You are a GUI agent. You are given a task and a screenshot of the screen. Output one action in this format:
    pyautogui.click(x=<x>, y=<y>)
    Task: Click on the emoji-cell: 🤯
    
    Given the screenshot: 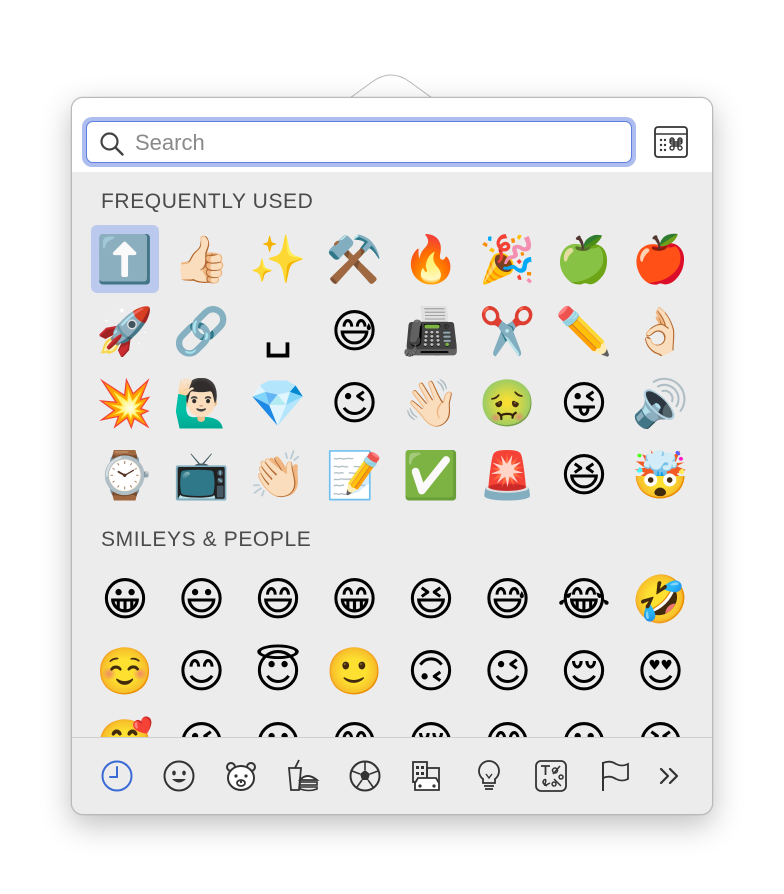 What is the action you would take?
    pyautogui.click(x=661, y=475)
    